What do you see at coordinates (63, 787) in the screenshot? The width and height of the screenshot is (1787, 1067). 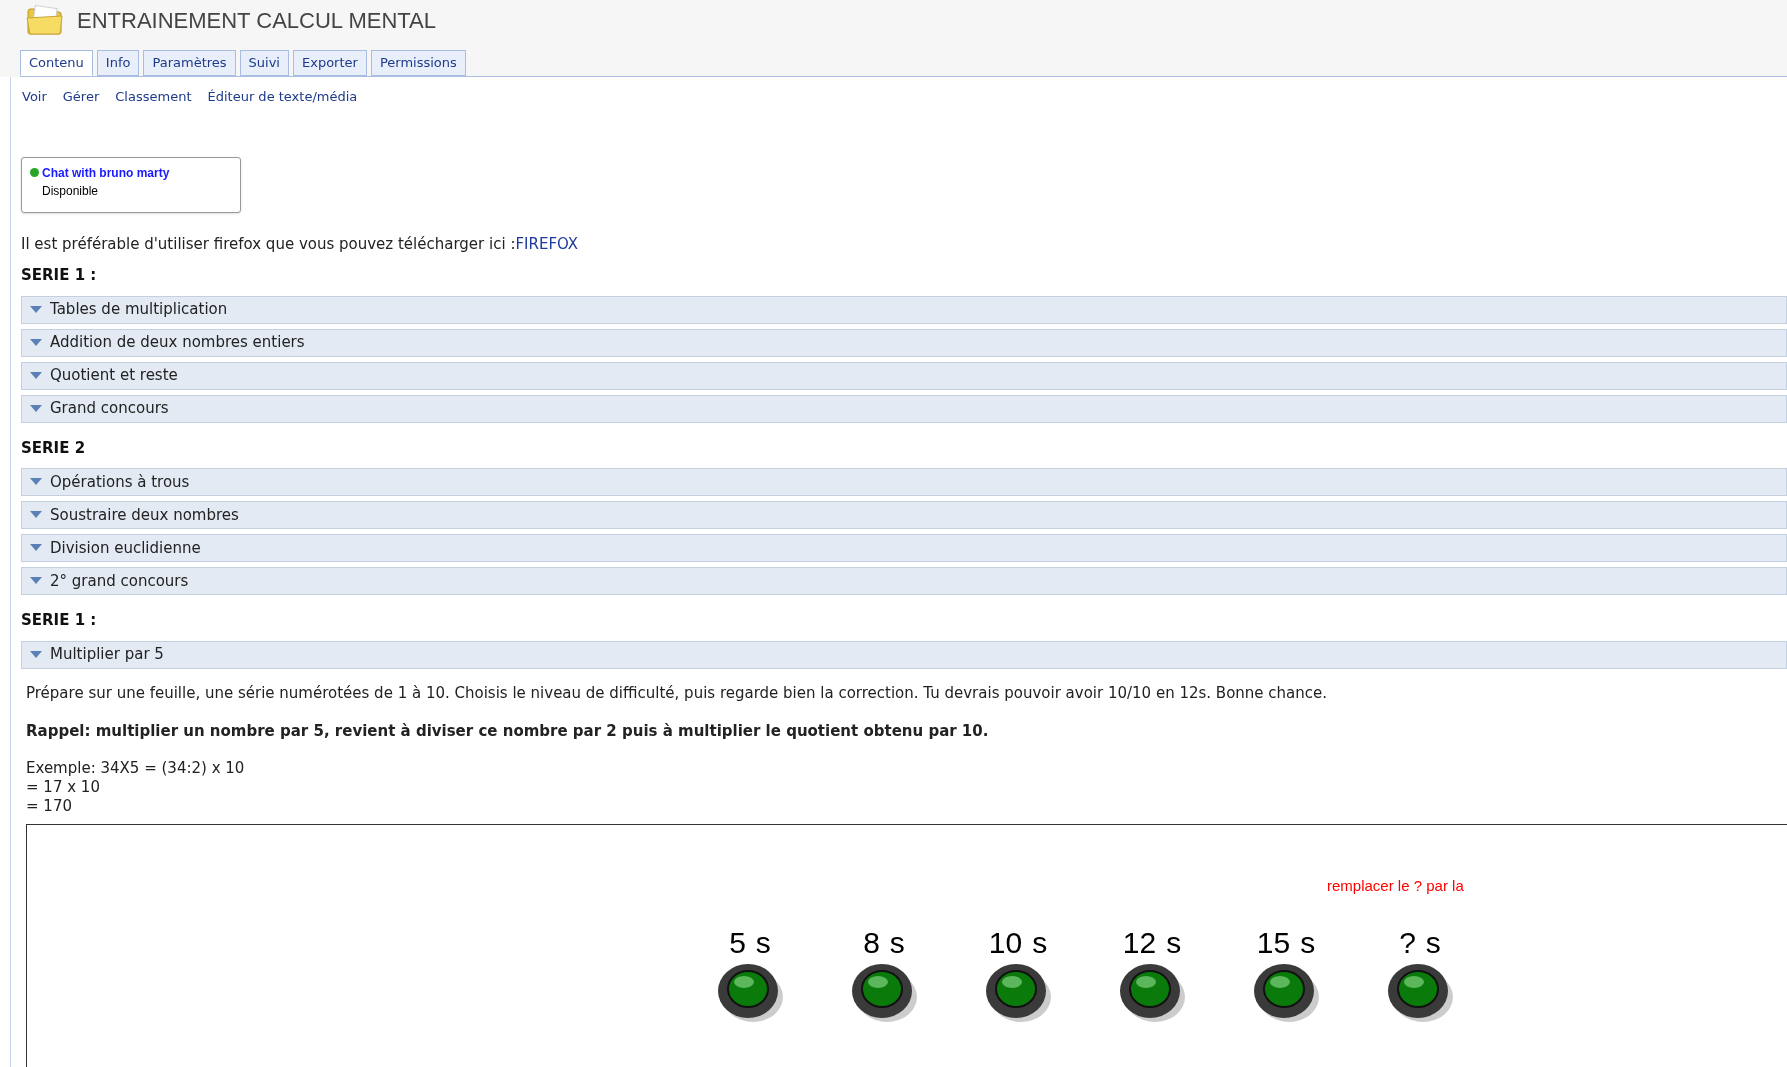 I see `example-line: = 17 x 10` at bounding box center [63, 787].